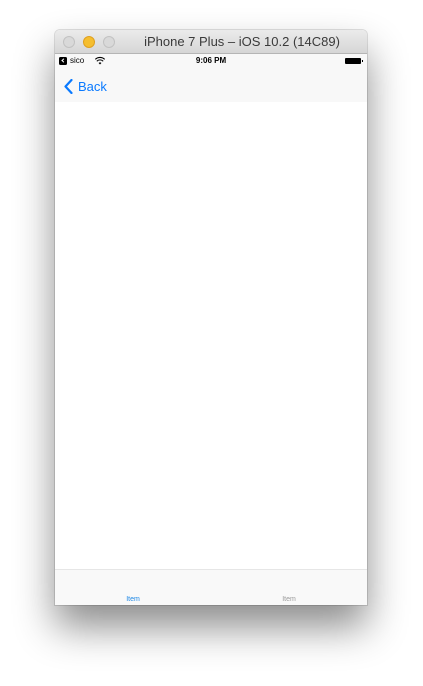  I want to click on status-time: 9:06 PM, so click(211, 60).